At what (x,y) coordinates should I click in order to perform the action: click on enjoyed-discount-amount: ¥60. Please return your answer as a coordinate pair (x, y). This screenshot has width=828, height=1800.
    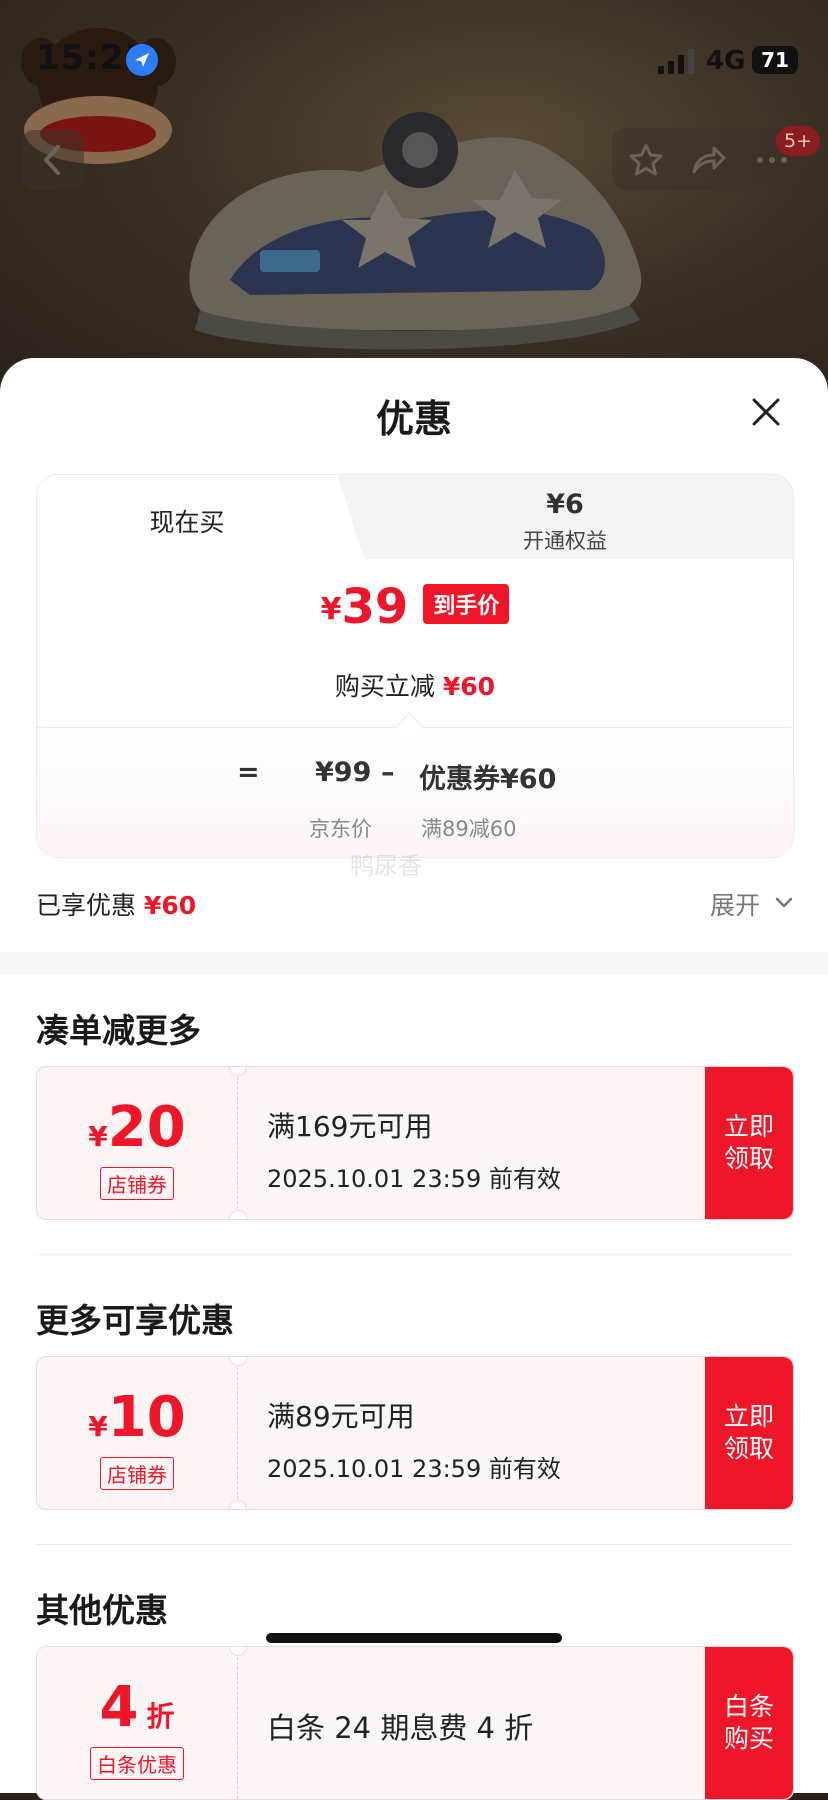
    Looking at the image, I should click on (170, 905).